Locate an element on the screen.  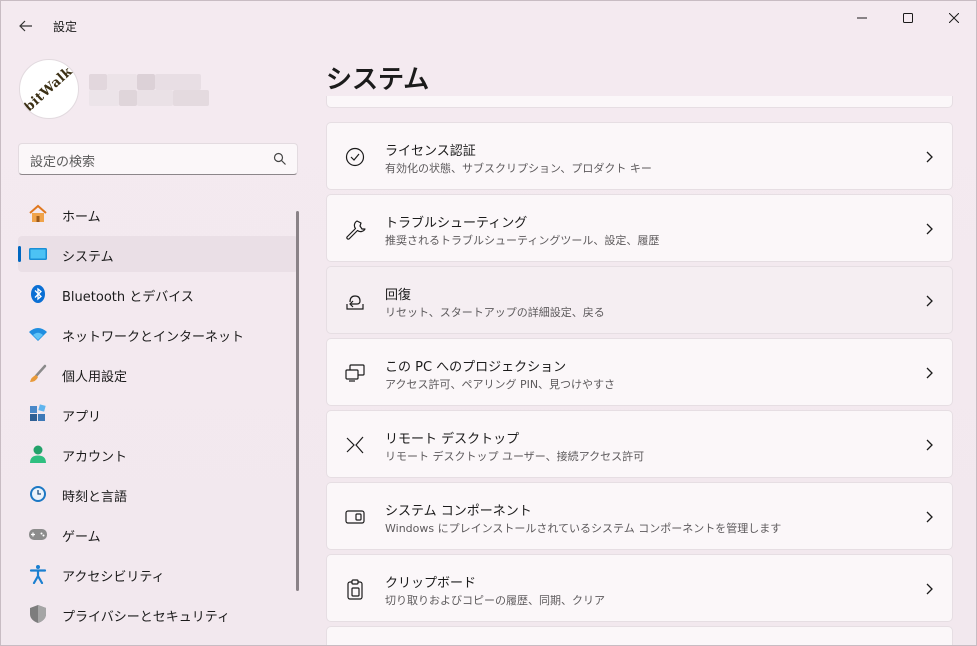
bluetooth-icon is located at coordinates (38, 294).